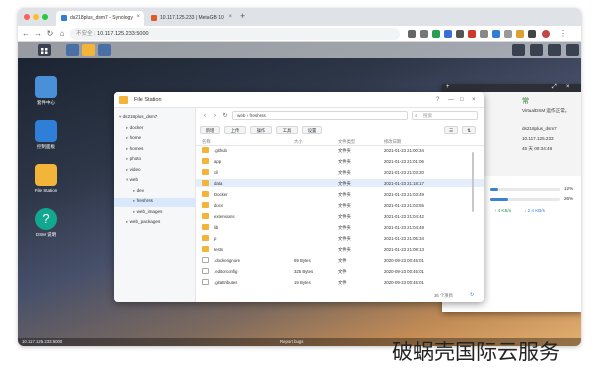 The height and width of the screenshot is (372, 600). What do you see at coordinates (340, 183) in the screenshot?
I see `file-row: data 文件夹 2021-01-23 21:18:17` at bounding box center [340, 183].